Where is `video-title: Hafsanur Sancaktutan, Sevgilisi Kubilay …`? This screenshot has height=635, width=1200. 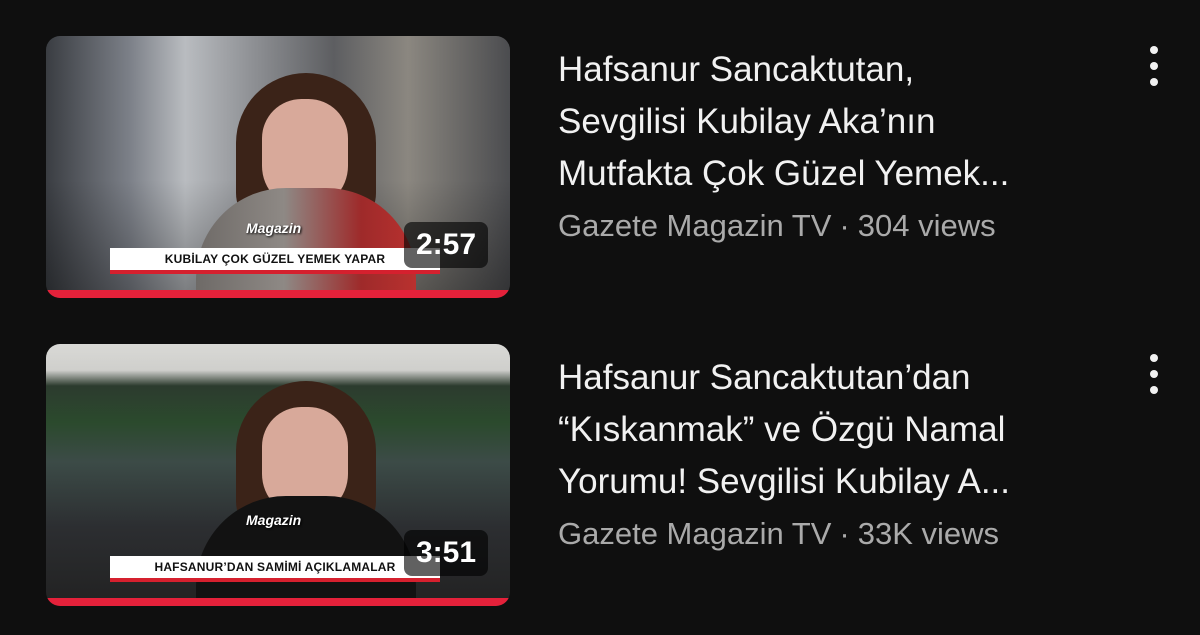 video-title: Hafsanur Sancaktutan, Sevgilisi Kubilay … is located at coordinates (838, 122).